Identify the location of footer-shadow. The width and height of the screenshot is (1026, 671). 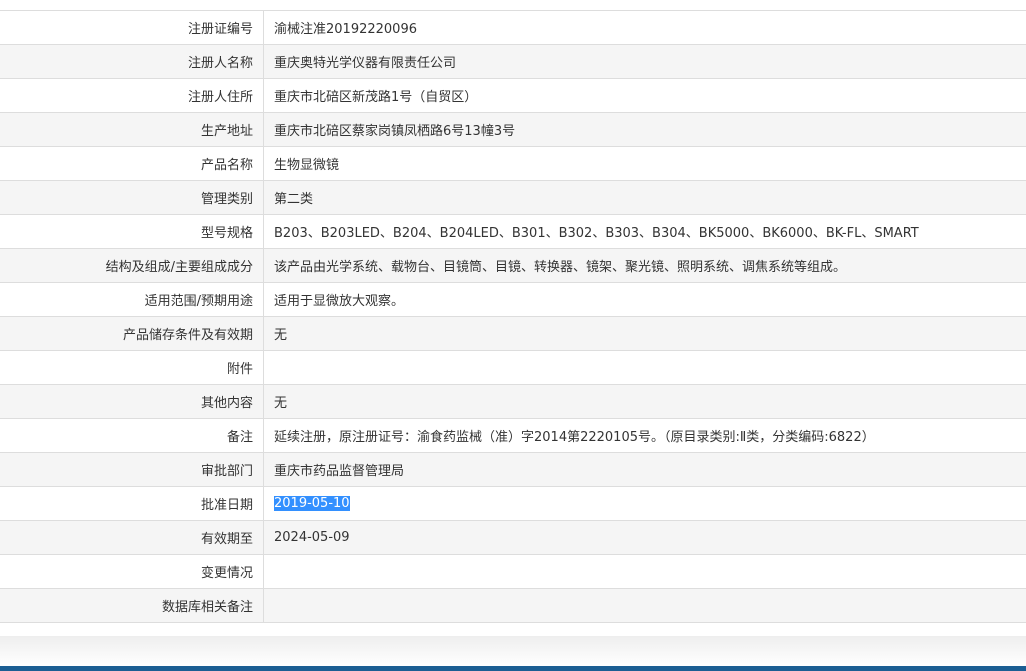
(513, 651).